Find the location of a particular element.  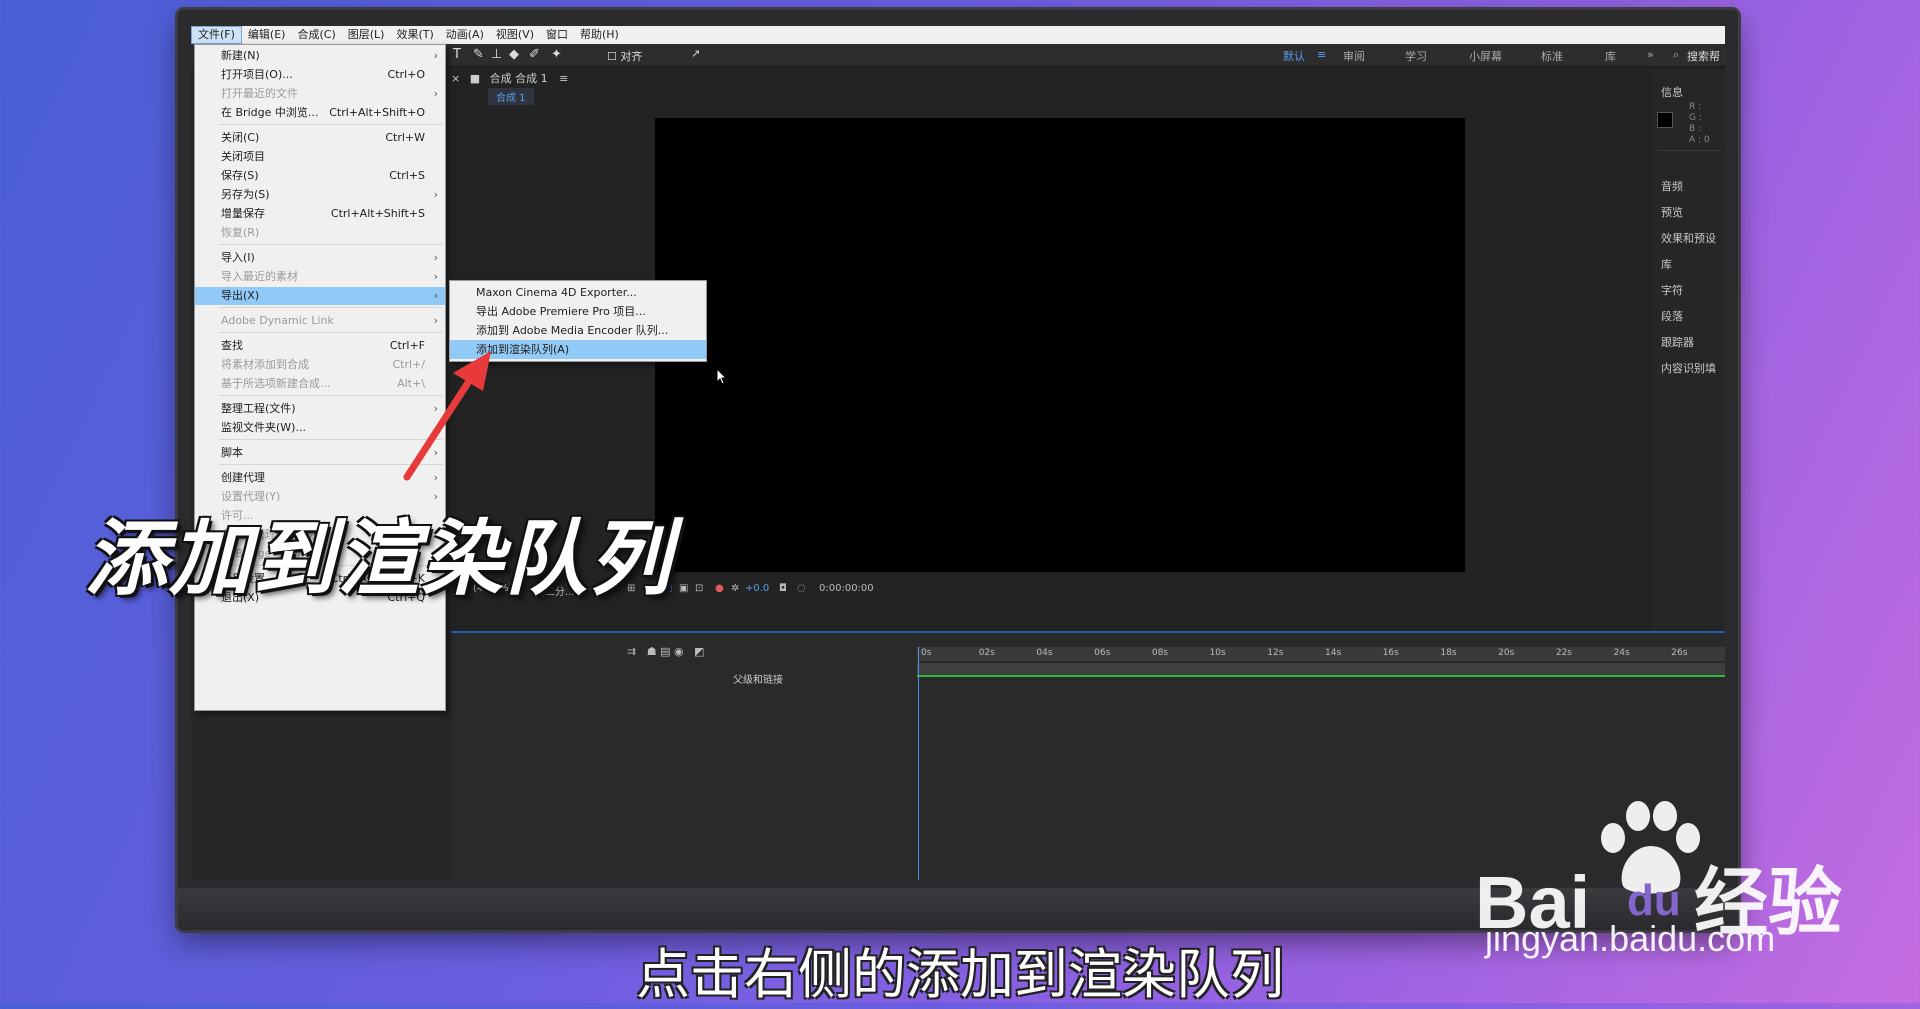

exposure-value: +0.0 is located at coordinates (757, 588).